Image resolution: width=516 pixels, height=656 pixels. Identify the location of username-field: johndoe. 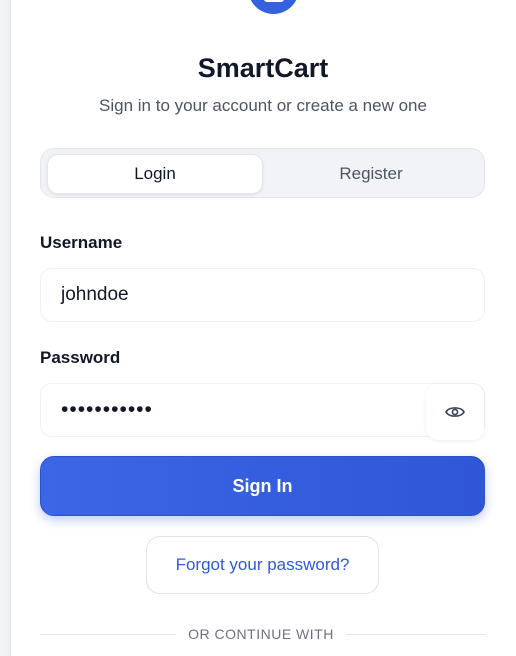
(262, 295).